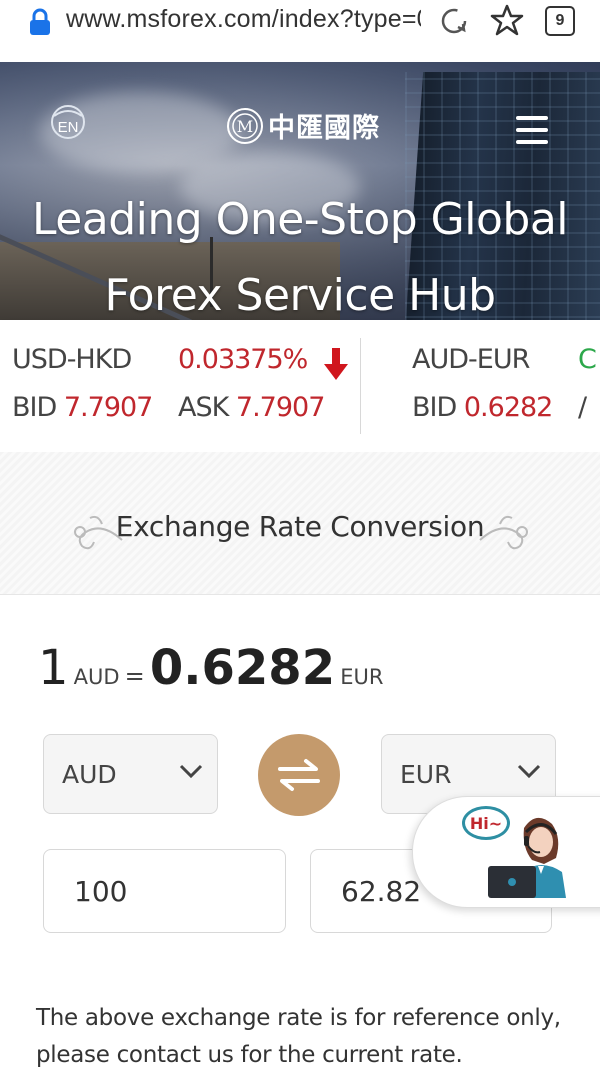  I want to click on logo-mark-letter: M, so click(245, 126).